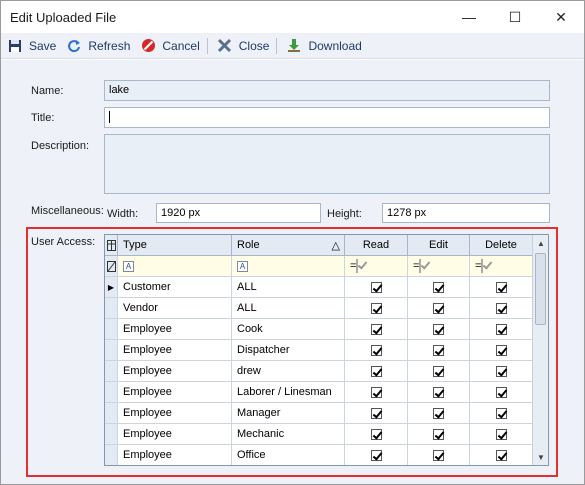  What do you see at coordinates (515, 17) in the screenshot?
I see `maximize-button: ☐` at bounding box center [515, 17].